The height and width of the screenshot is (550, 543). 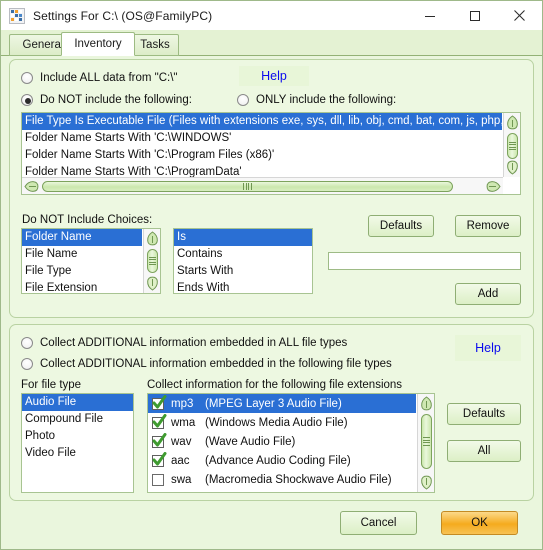 What do you see at coordinates (109, 78) in the screenshot?
I see `radio-include-all-label: Include ALL data from "C:\"` at bounding box center [109, 78].